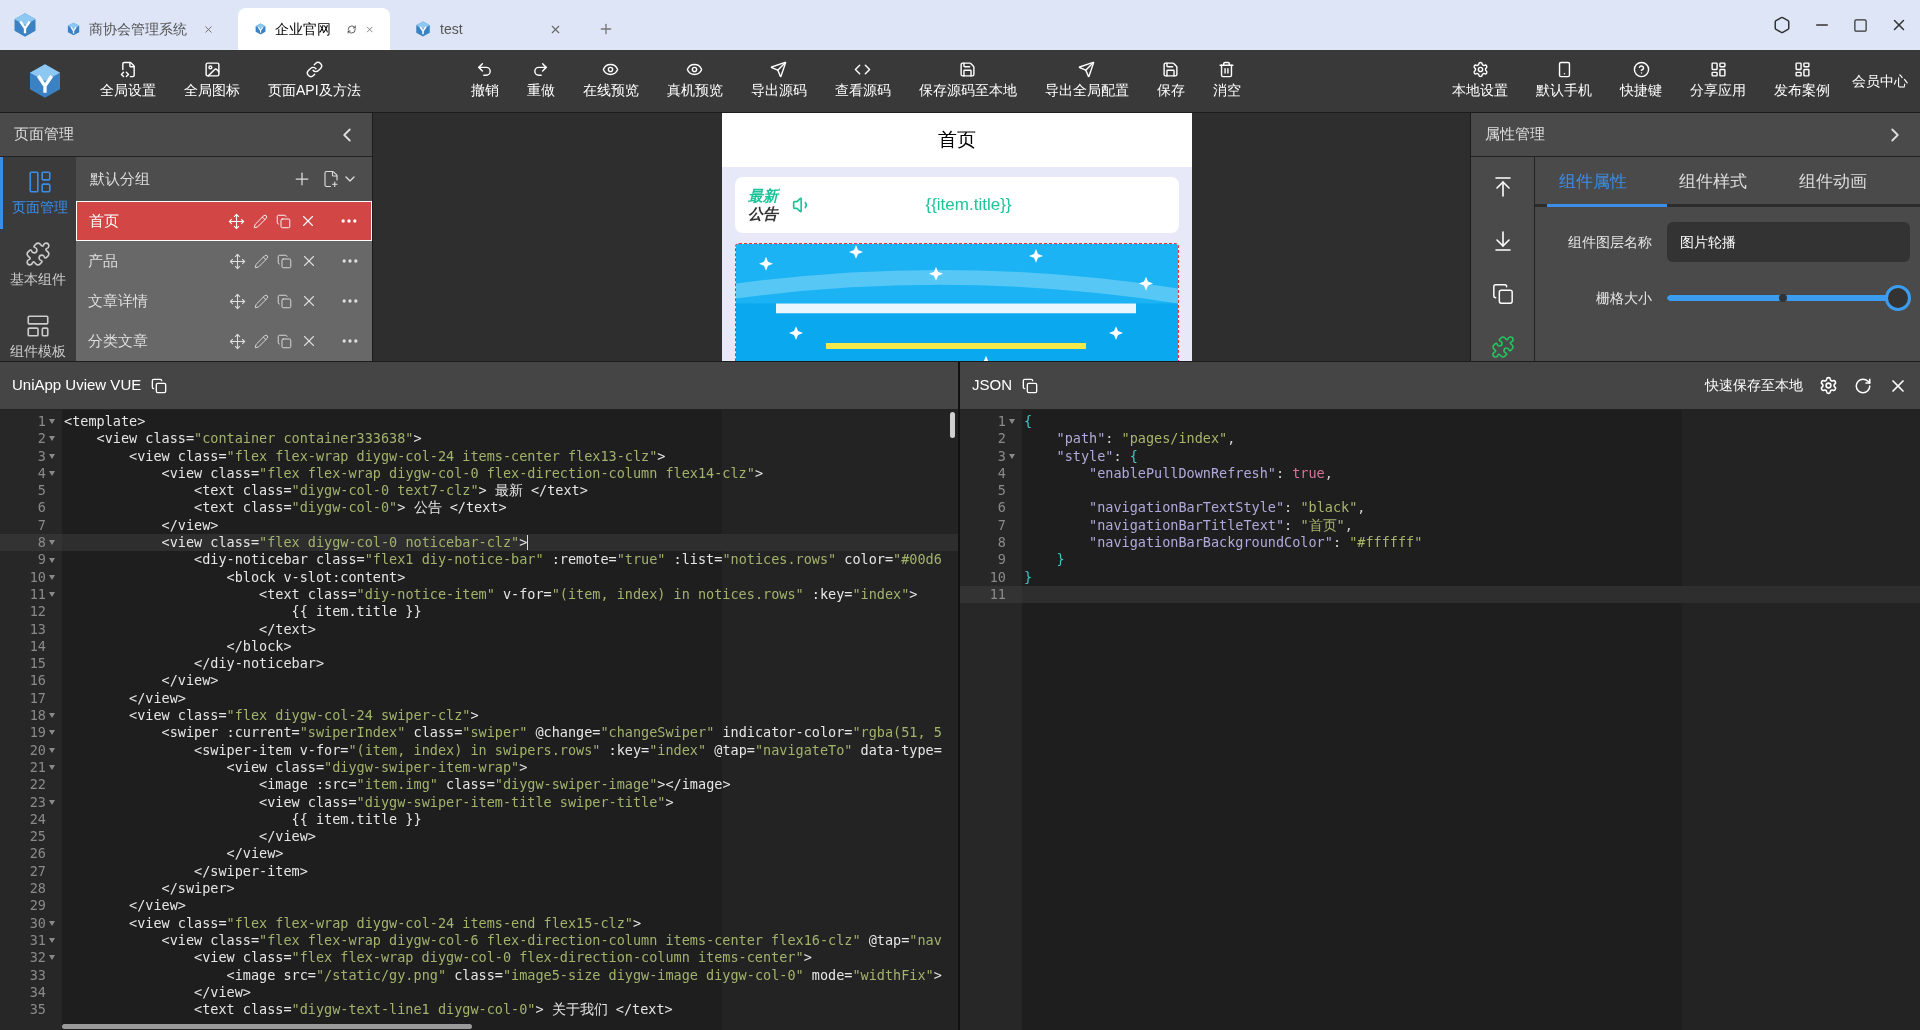 This screenshot has height=1030, width=1920. Describe the element at coordinates (1847, 183) in the screenshot. I see `property-tab: 组件动画` at that location.